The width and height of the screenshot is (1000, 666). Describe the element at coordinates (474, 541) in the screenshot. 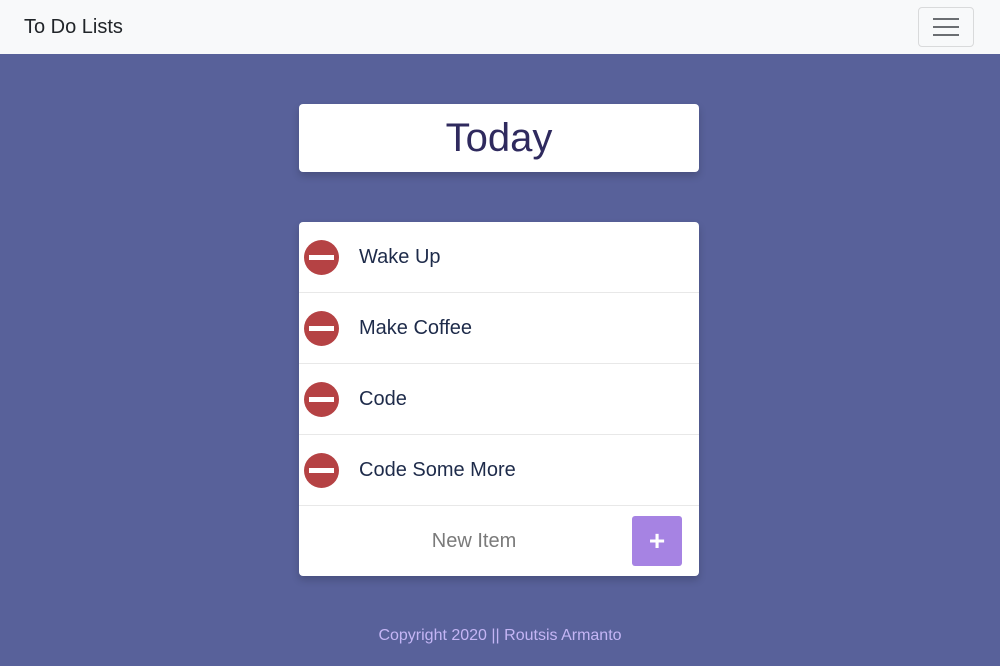

I see `new-item-input` at that location.